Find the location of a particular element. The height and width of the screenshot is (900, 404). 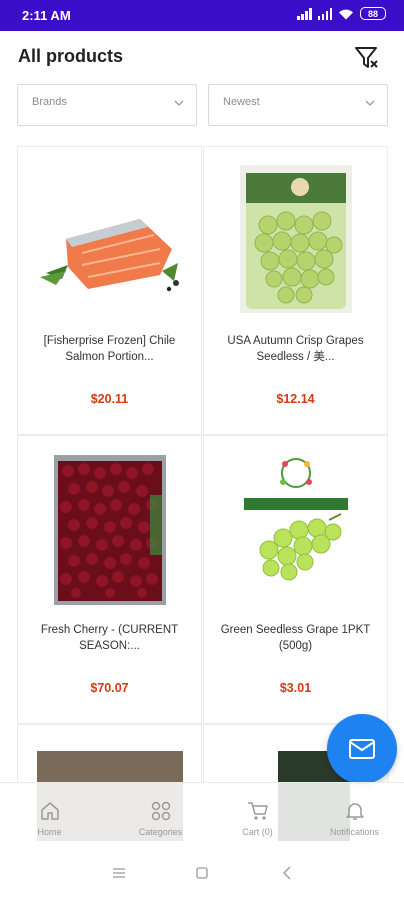

bottom-navigation: Home Categories Cart (0) Notifications is located at coordinates (202, 814).